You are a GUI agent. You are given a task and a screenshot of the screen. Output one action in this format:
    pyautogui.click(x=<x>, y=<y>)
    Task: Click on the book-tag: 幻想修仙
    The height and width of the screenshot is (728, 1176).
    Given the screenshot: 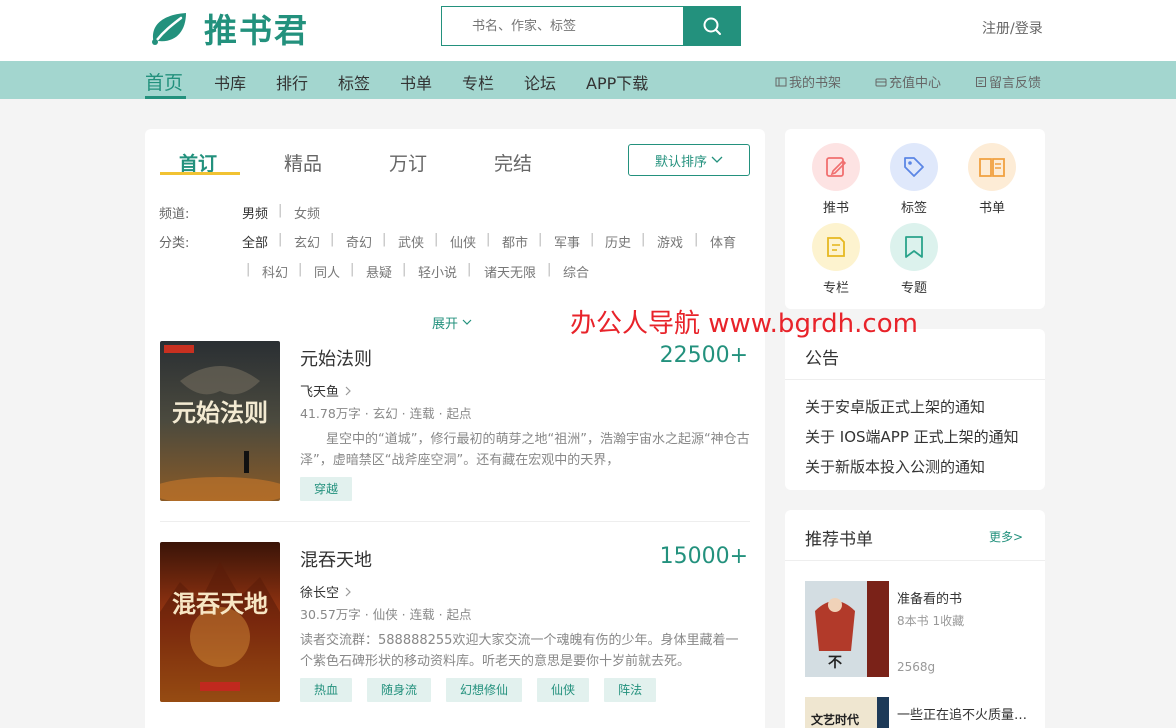 What is the action you would take?
    pyautogui.click(x=484, y=690)
    